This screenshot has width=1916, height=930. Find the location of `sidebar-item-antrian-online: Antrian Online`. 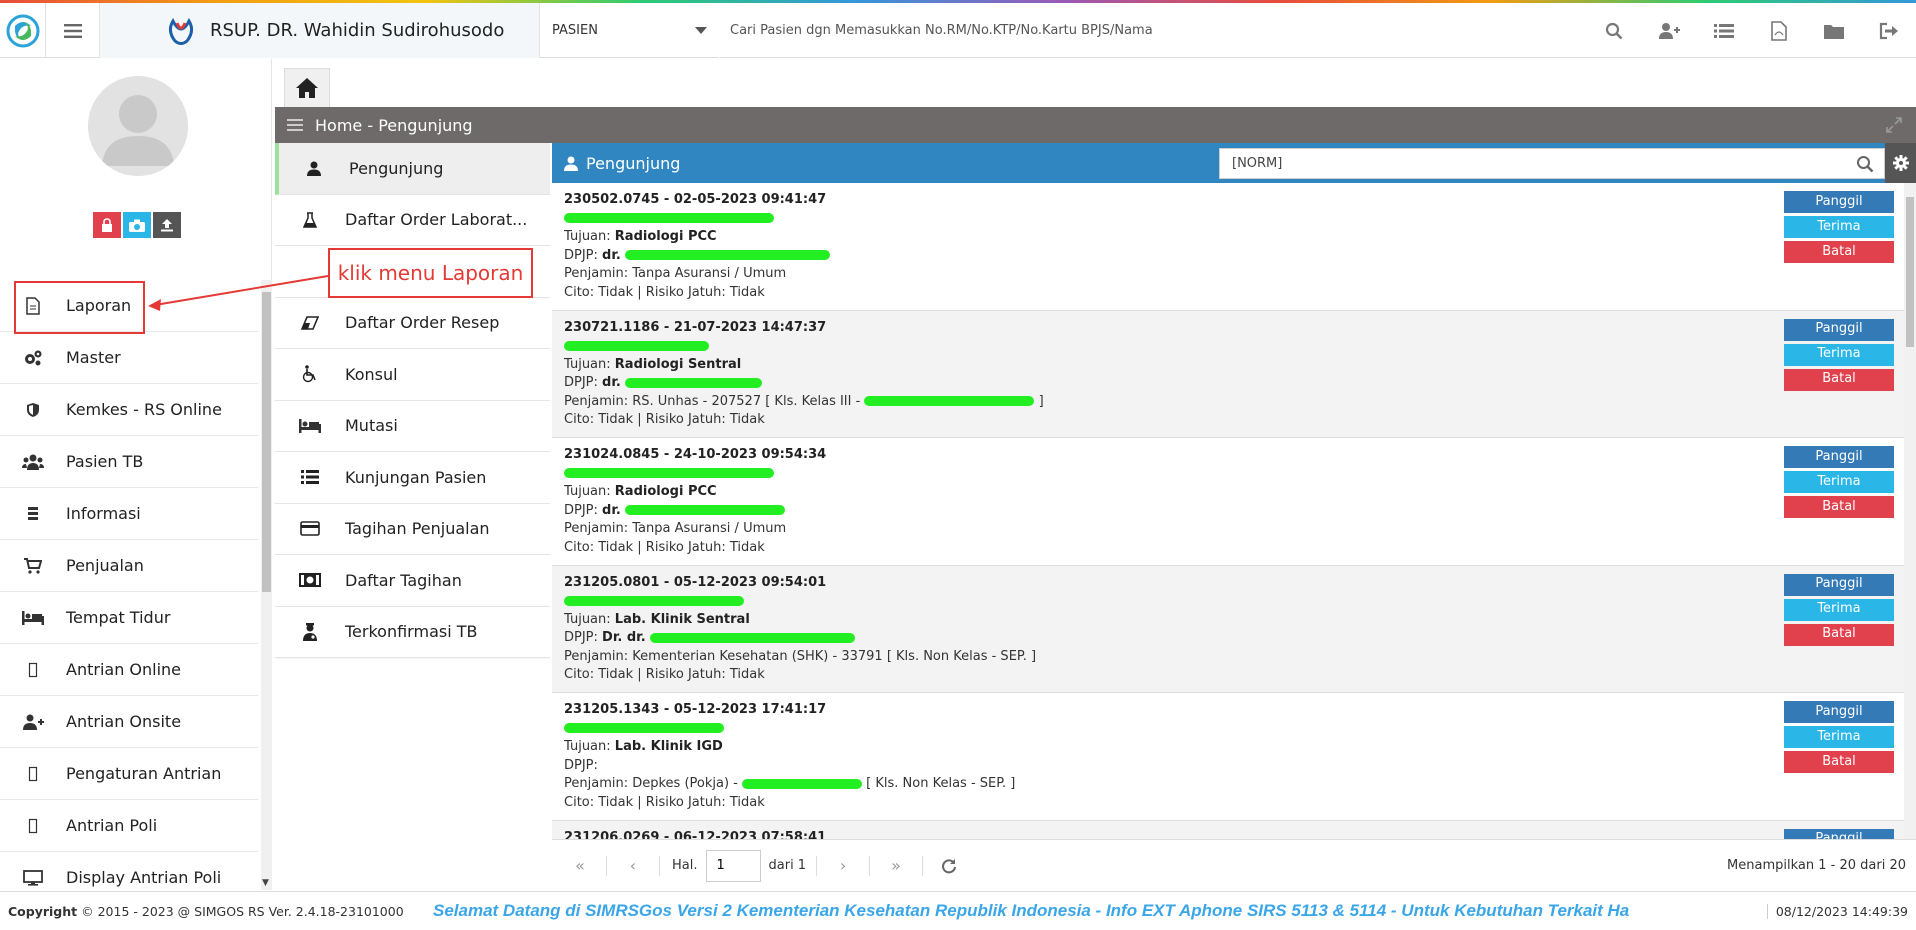

sidebar-item-antrian-online: Antrian Online is located at coordinates (129, 670).